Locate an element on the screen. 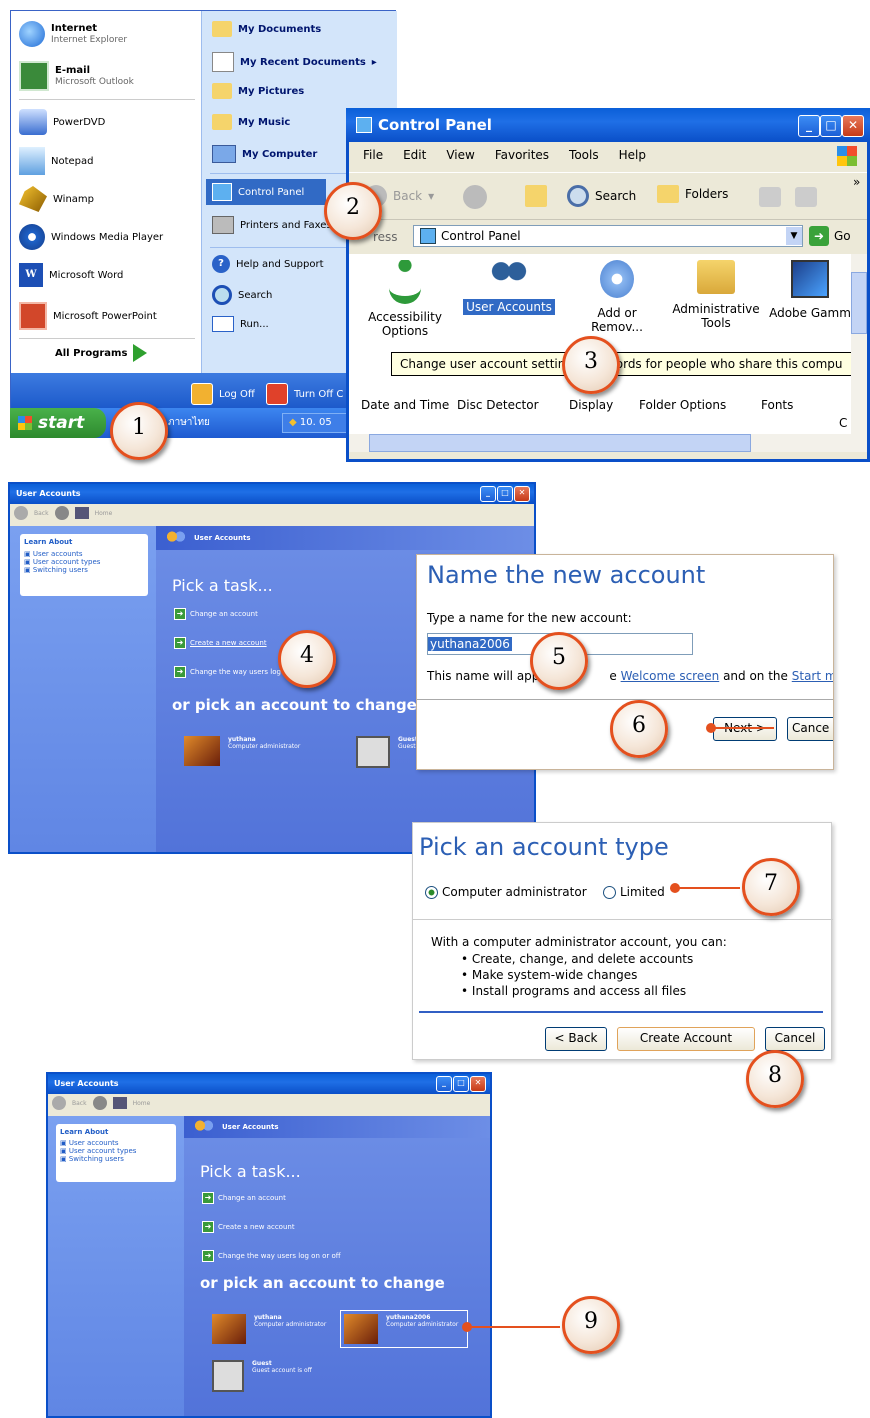  go-button: ➜ Go is located at coordinates (830, 236).